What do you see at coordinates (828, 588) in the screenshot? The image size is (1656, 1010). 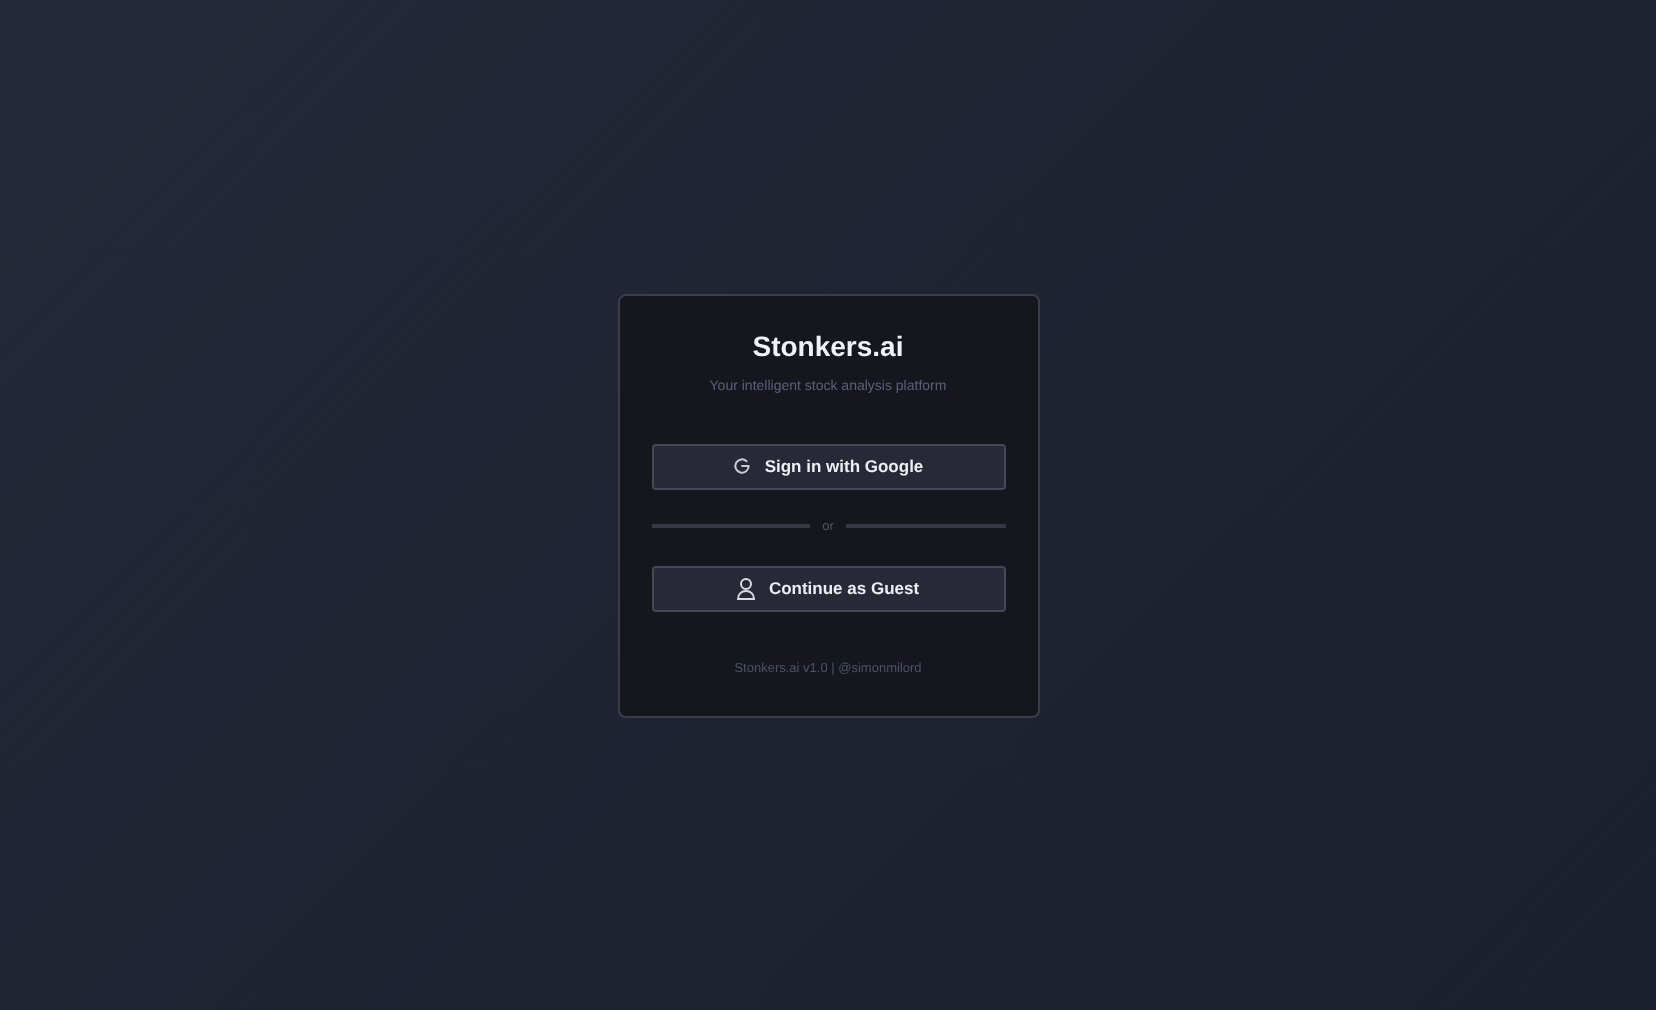 I see `guest-button: Continue as Guest` at bounding box center [828, 588].